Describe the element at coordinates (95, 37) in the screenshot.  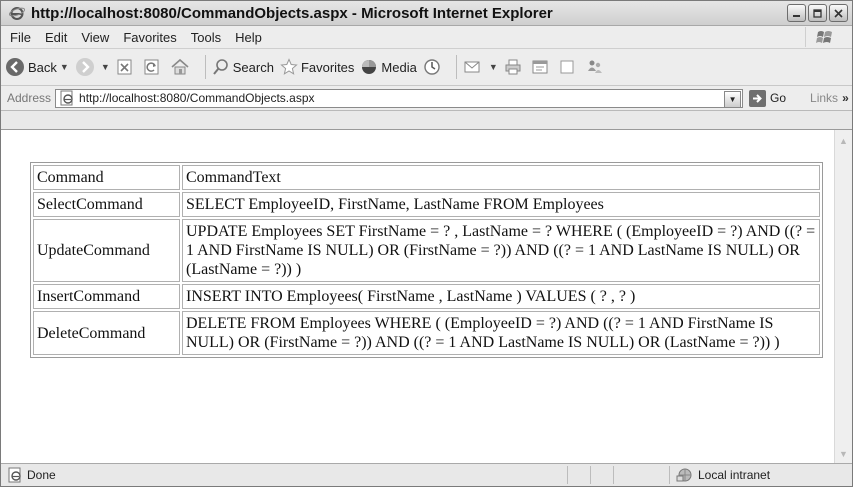
I see `menu-view: View` at that location.